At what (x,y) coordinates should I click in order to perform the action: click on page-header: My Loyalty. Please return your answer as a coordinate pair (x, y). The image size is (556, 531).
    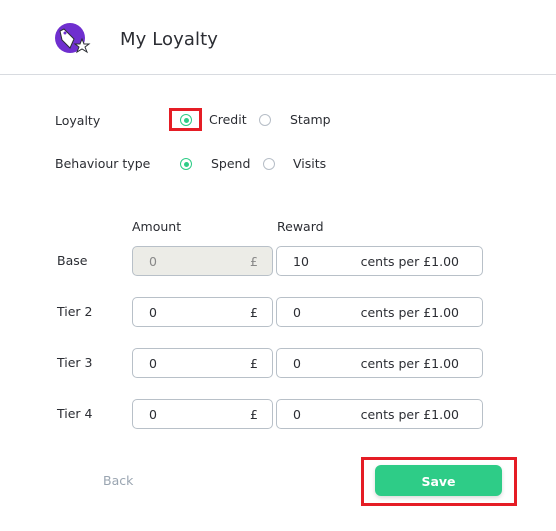
    Looking at the image, I should click on (278, 37).